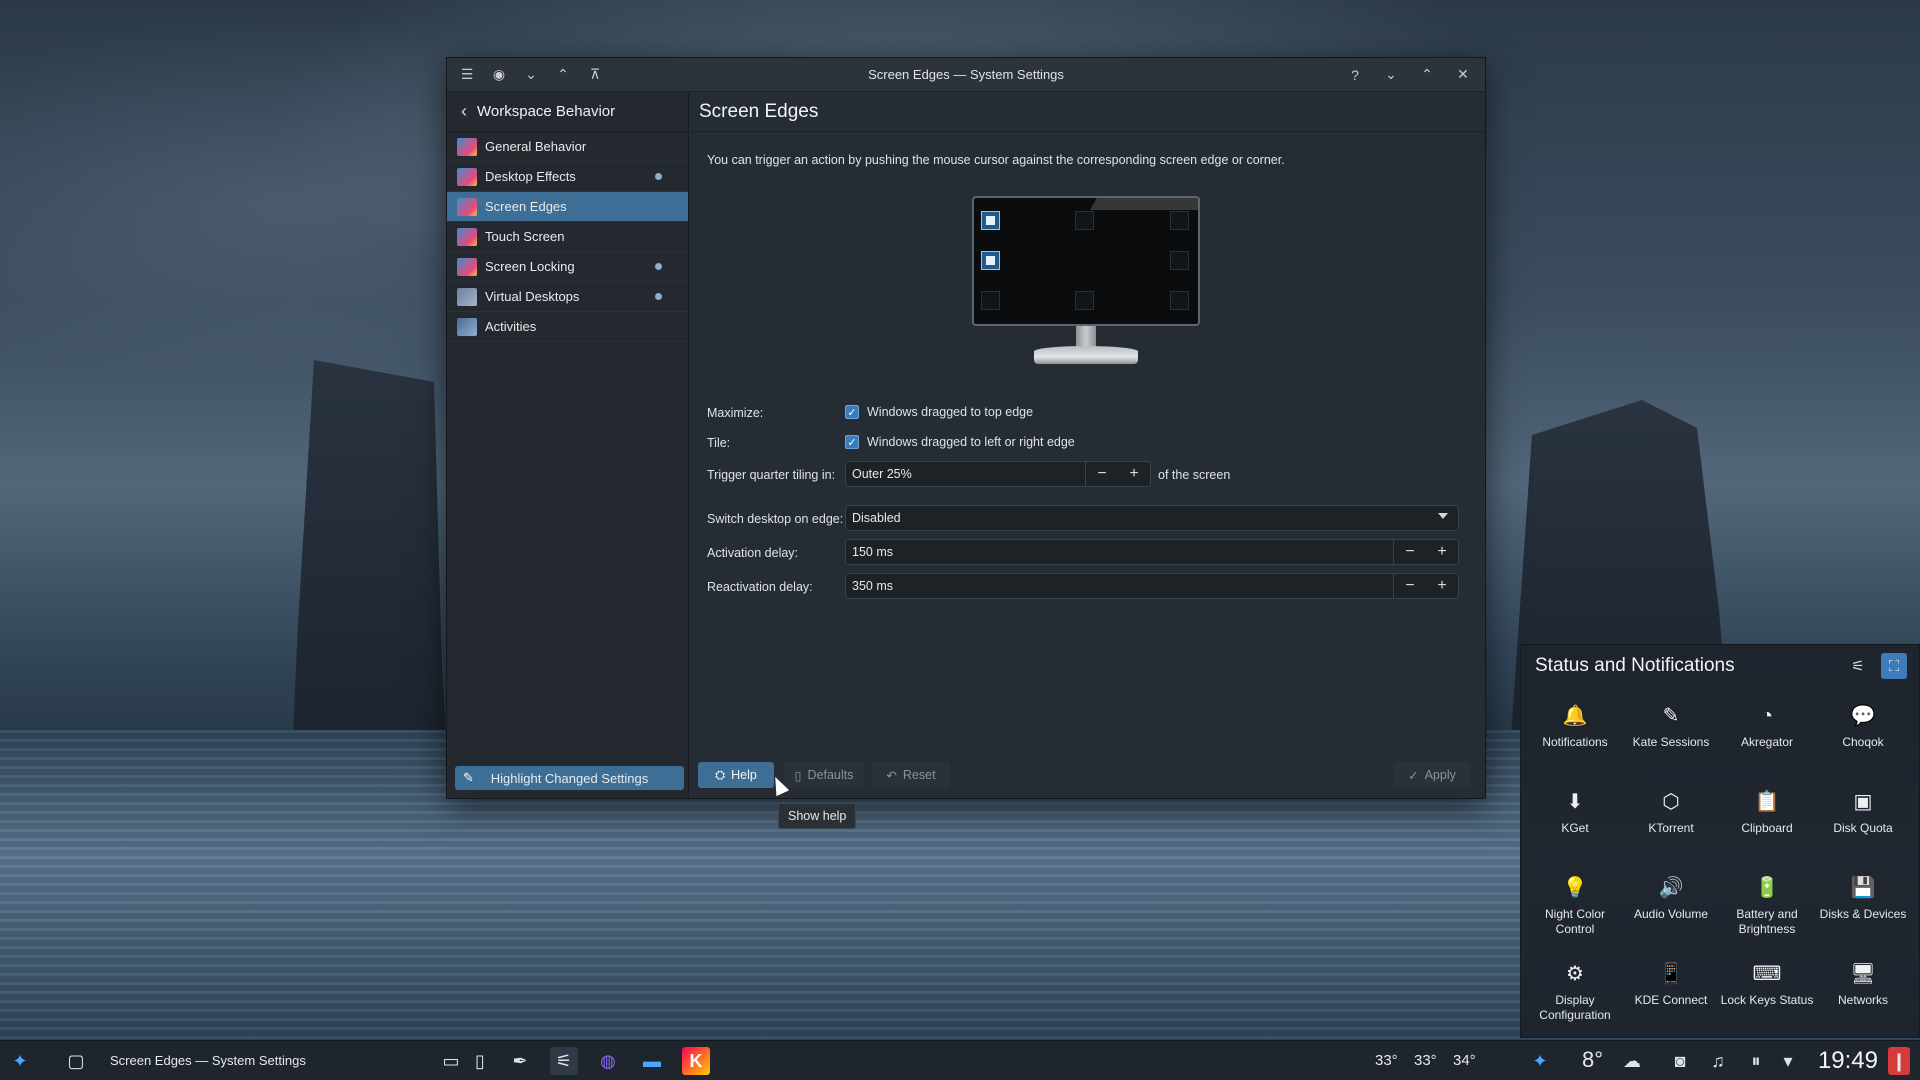  What do you see at coordinates (76, 1061) in the screenshot?
I see `show-desktop-icon: ▢` at bounding box center [76, 1061].